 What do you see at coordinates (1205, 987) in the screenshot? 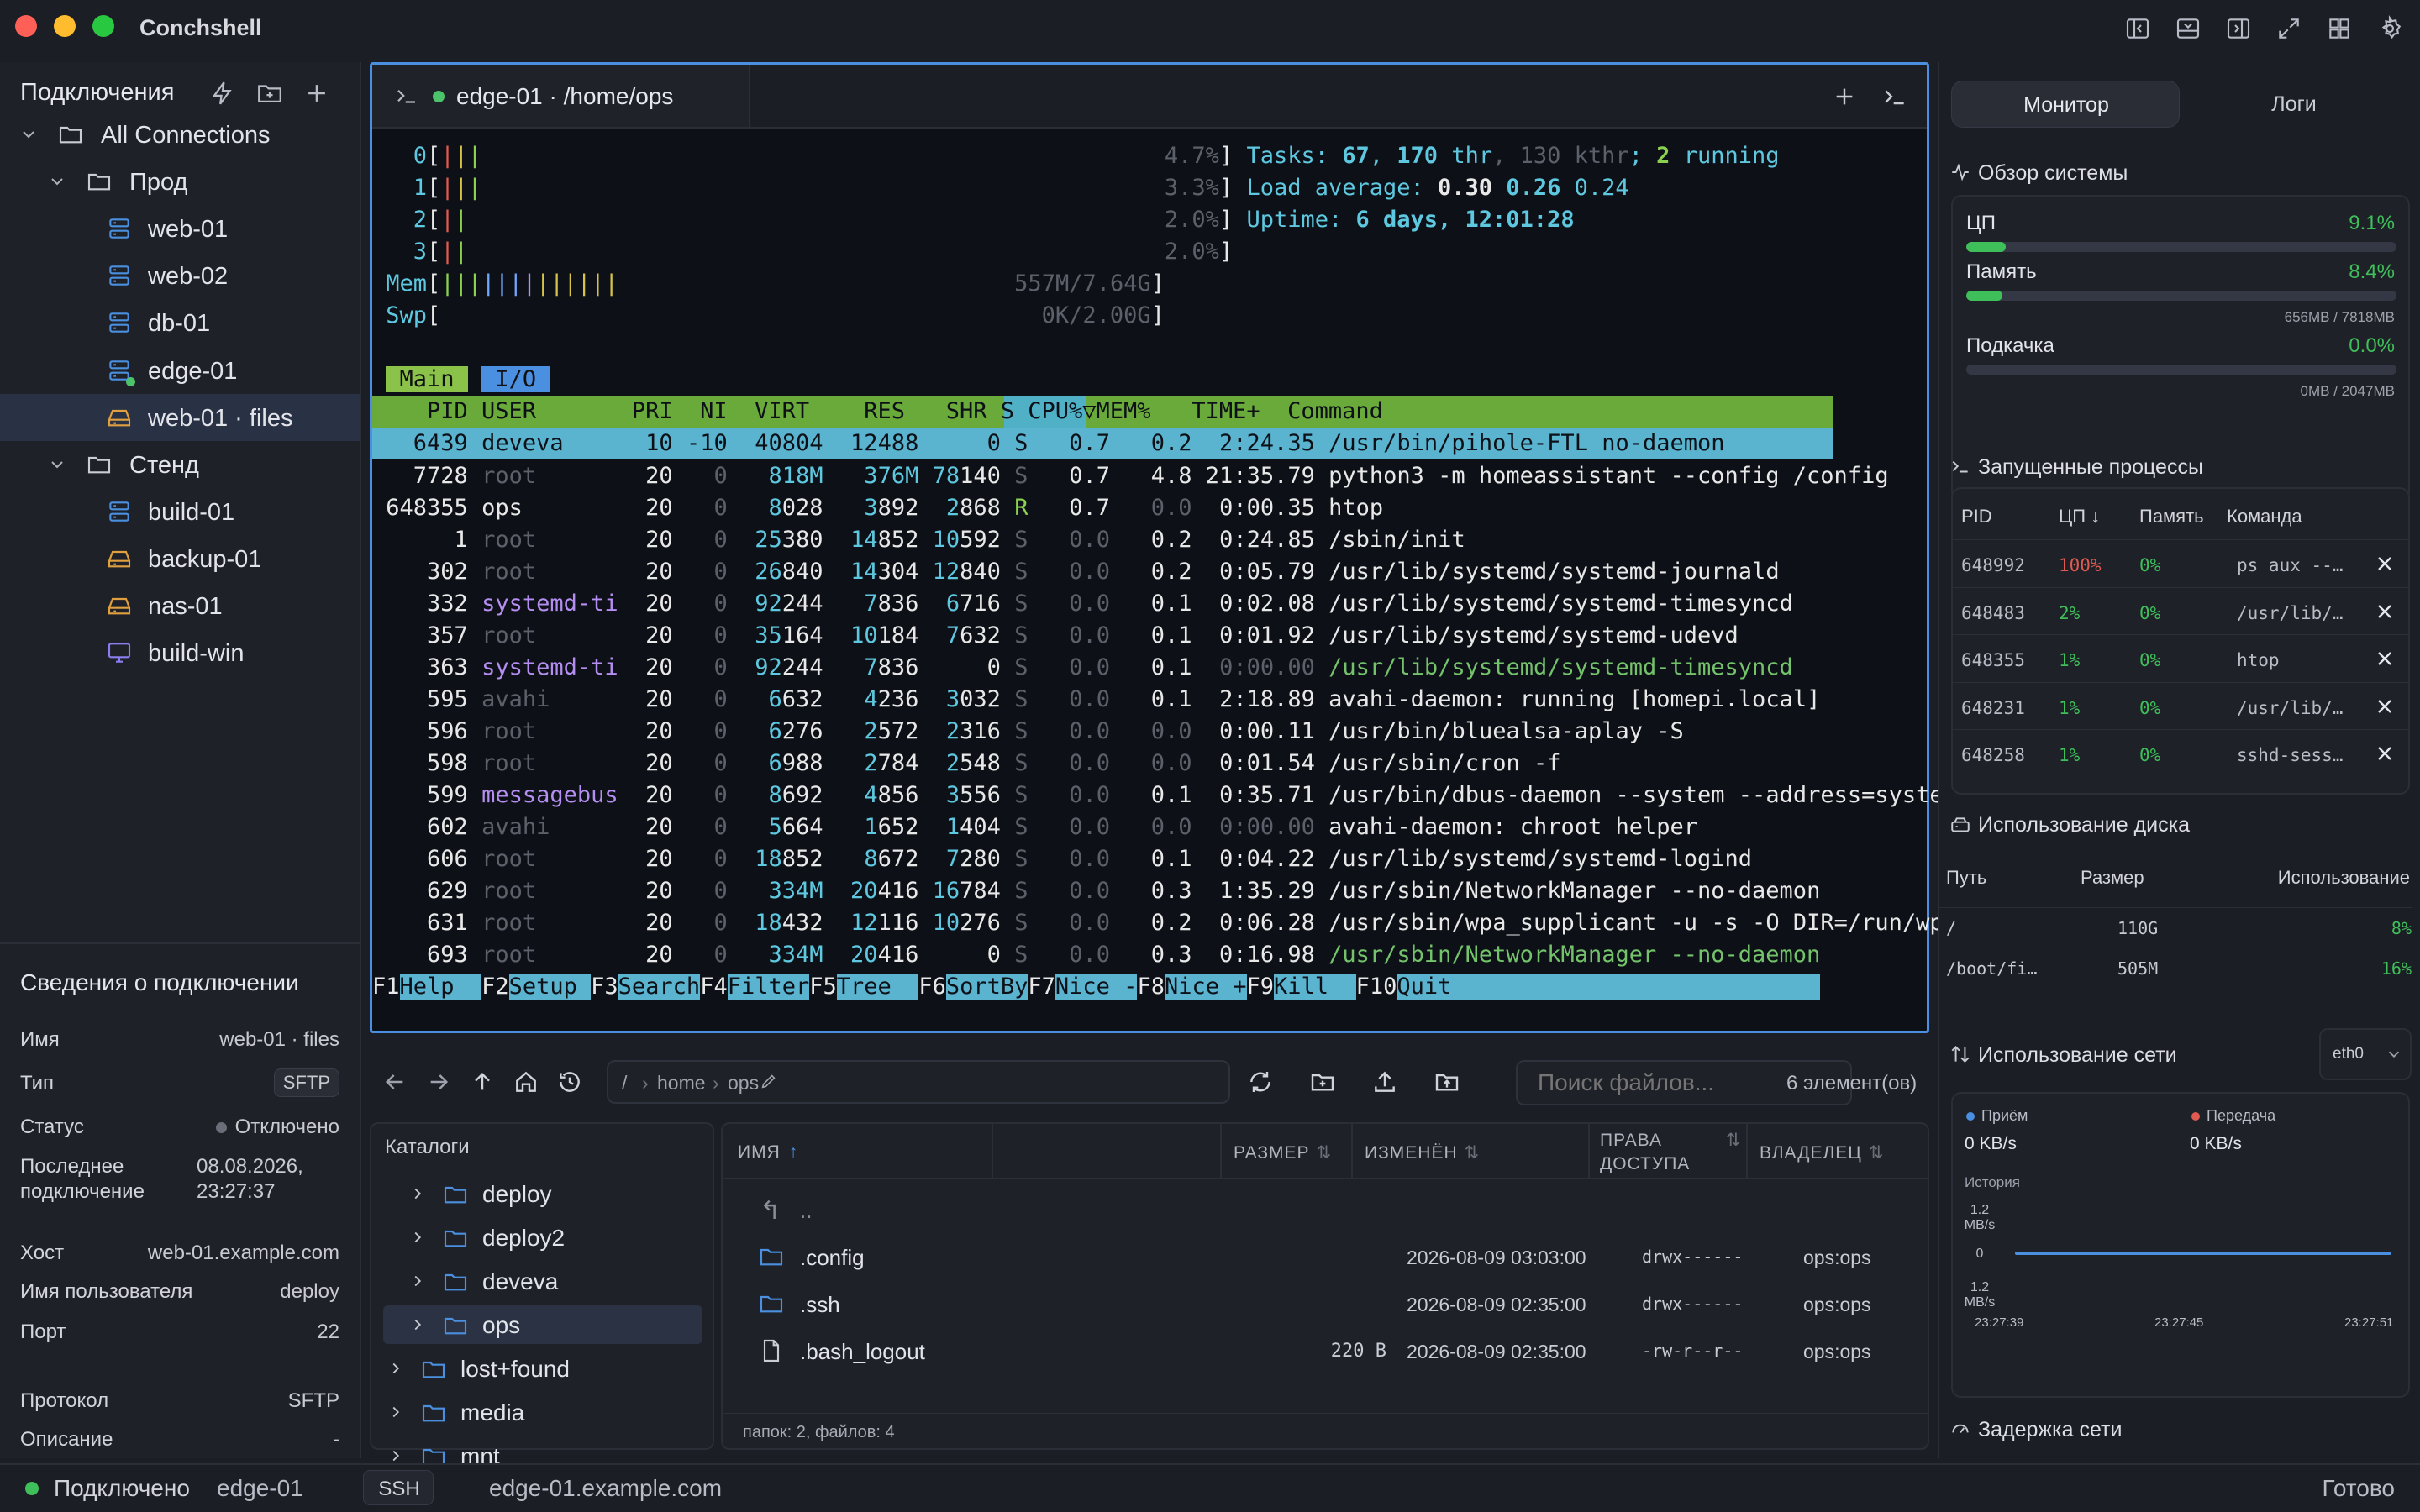
I see `fkey-label: Nice +` at bounding box center [1205, 987].